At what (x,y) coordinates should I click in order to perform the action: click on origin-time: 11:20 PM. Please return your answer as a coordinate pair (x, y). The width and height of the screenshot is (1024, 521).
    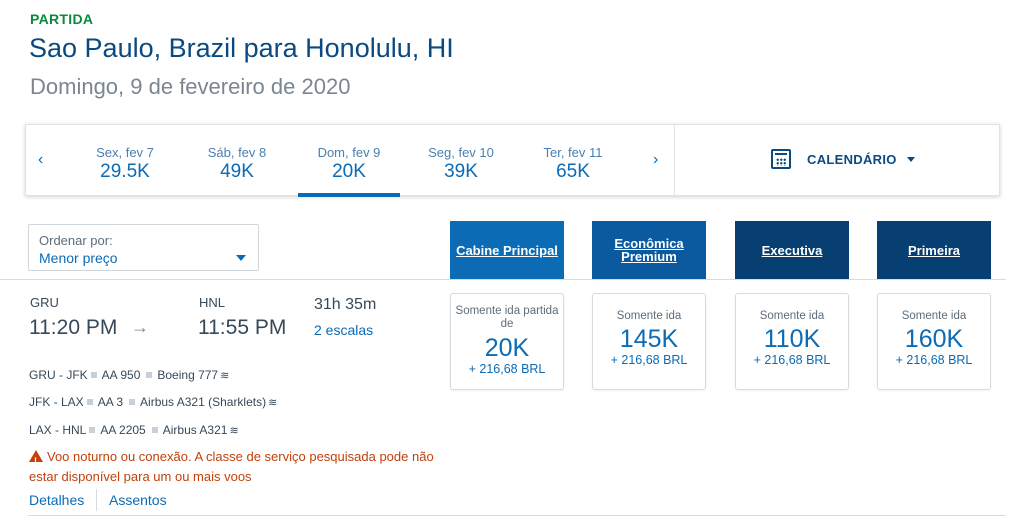
    Looking at the image, I should click on (73, 327).